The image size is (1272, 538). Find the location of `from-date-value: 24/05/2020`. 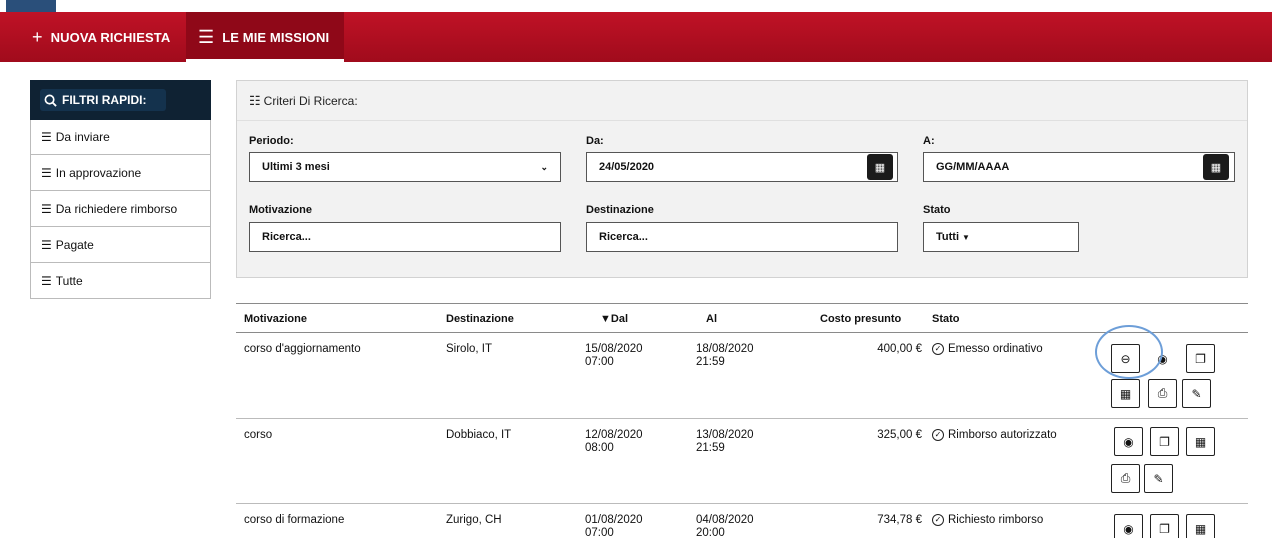

from-date-value: 24/05/2020 is located at coordinates (627, 167).